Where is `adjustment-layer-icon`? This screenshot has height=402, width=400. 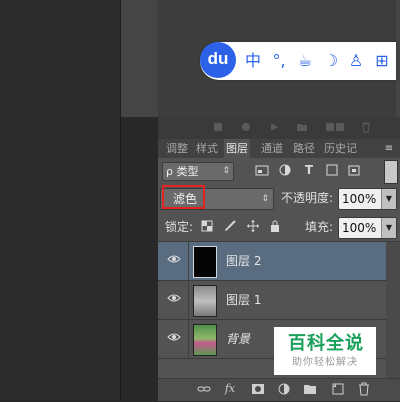
adjustment-layer-icon is located at coordinates (284, 389).